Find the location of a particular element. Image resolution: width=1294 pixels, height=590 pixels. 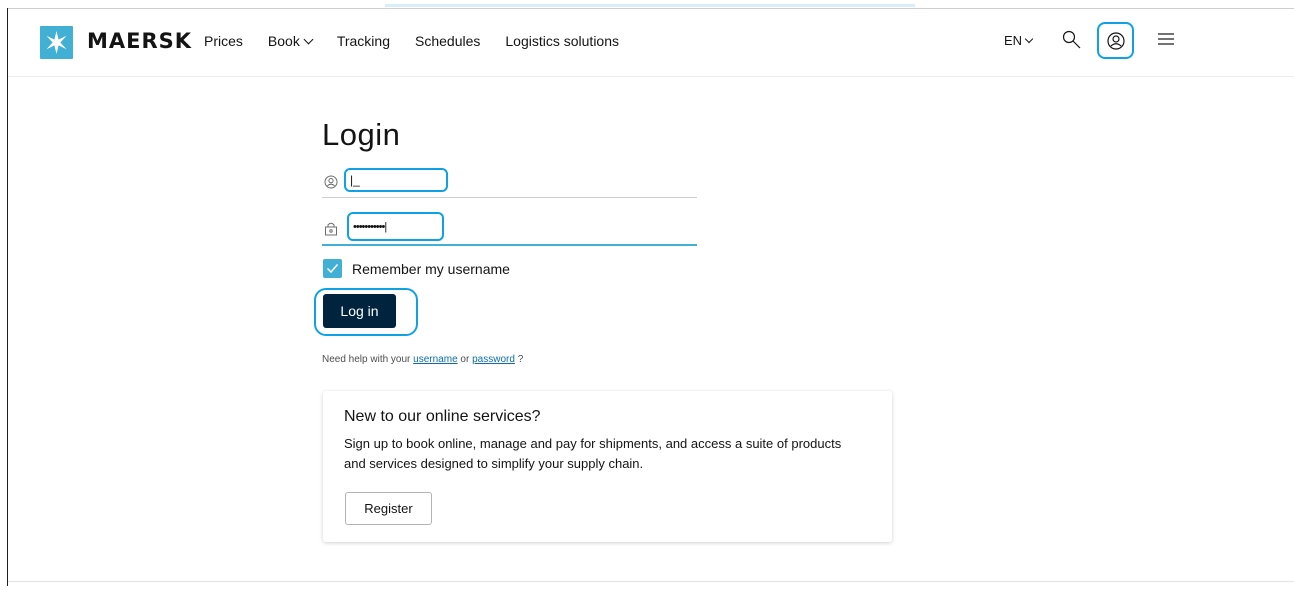

nav-item-label: Logistics solutions is located at coordinates (562, 41).